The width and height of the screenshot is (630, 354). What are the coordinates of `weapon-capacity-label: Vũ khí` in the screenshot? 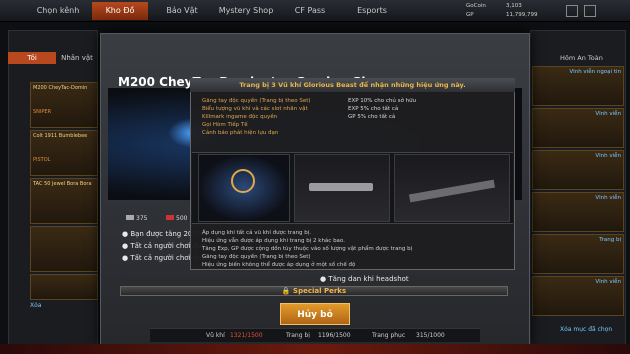 It's located at (215, 335).